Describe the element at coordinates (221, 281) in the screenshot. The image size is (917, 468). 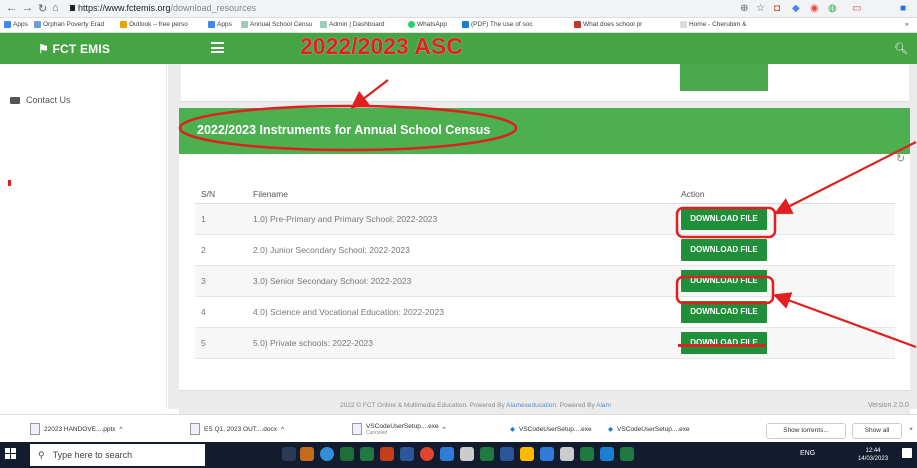
I see `row-sn: 3` at that location.